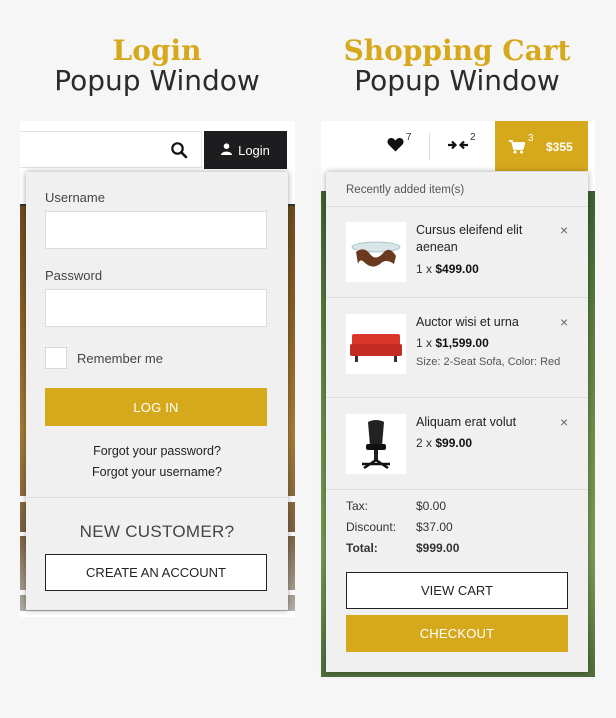  I want to click on product-qty-price: 2 x $99.00, so click(444, 443).